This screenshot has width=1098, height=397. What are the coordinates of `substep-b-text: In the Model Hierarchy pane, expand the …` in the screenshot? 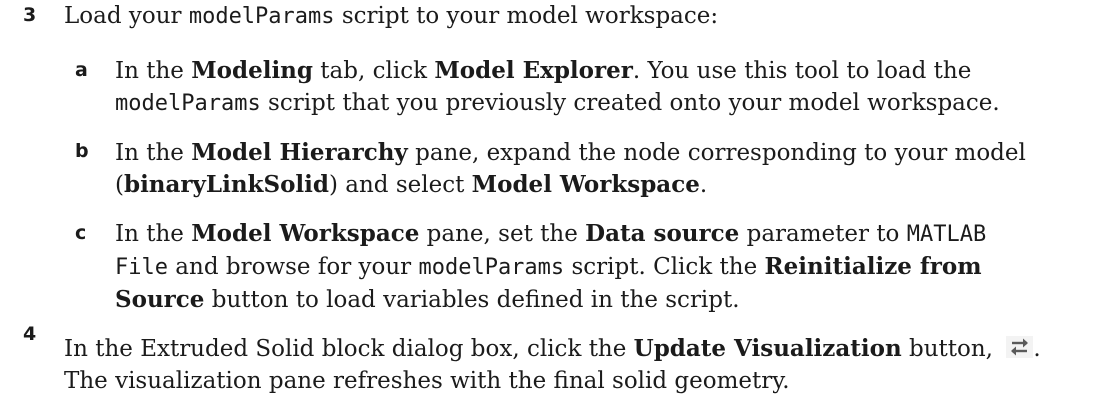 It's located at (570, 168).